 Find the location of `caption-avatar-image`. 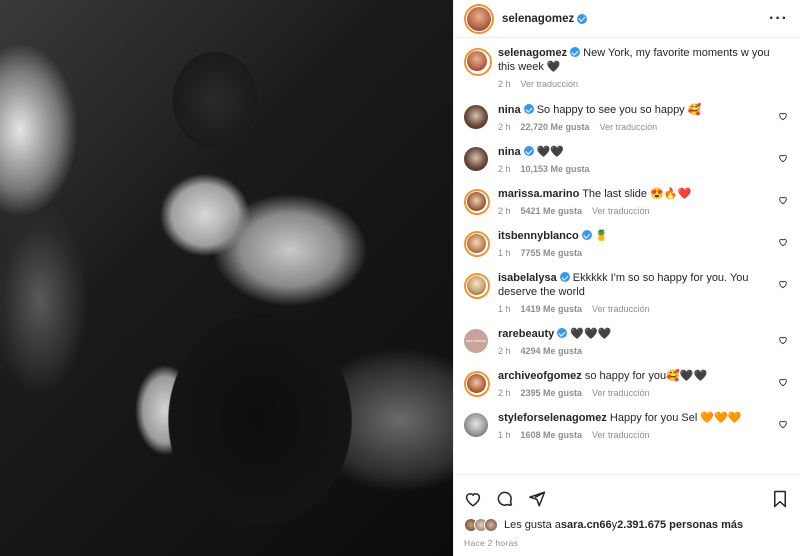

caption-avatar-image is located at coordinates (477, 61).